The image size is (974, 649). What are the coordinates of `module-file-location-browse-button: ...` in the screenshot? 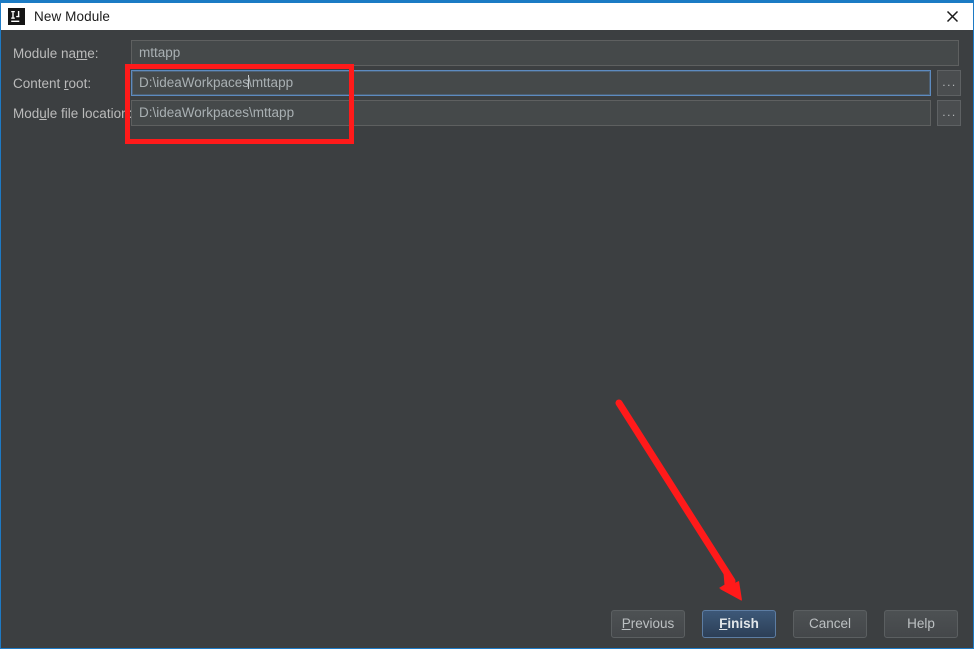 It's located at (949, 113).